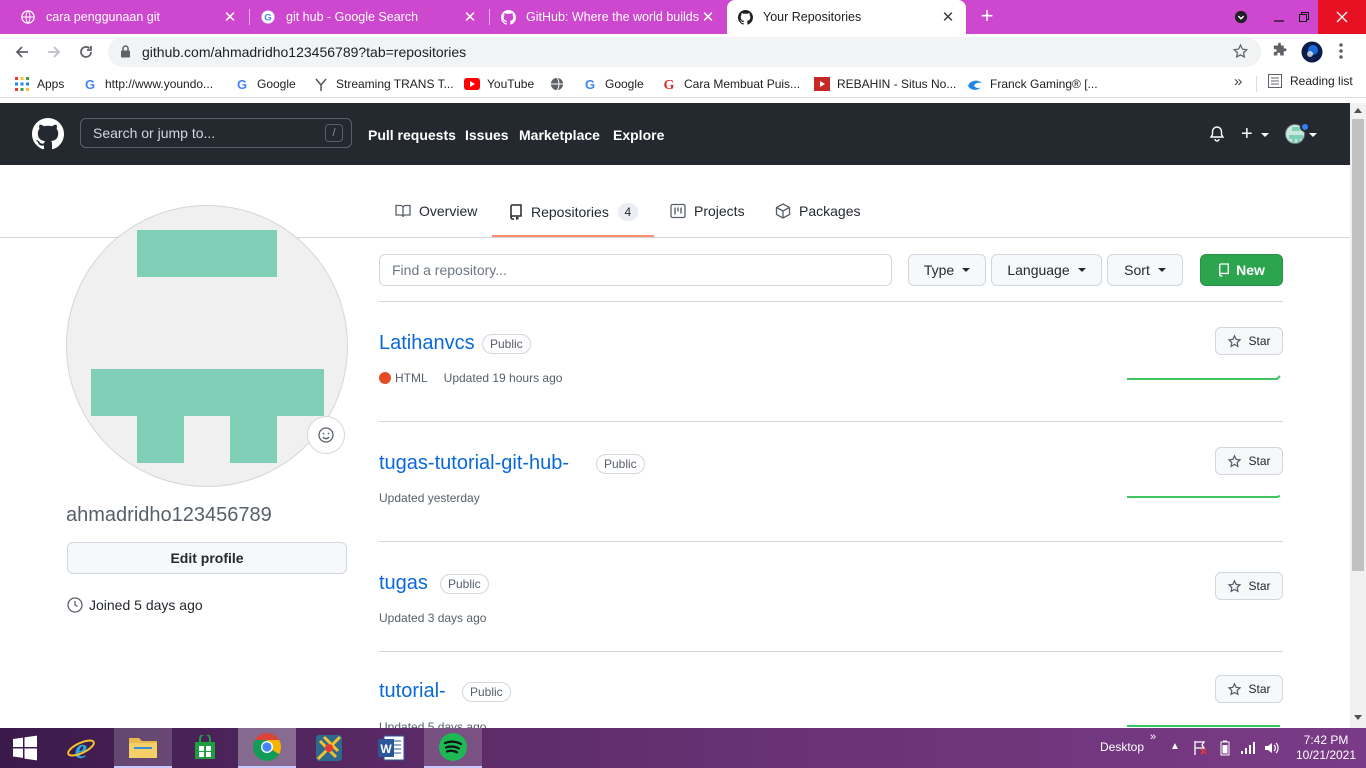 The image size is (1366, 768). What do you see at coordinates (1326, 740) in the screenshot?
I see `clock-time: 7:42 PM` at bounding box center [1326, 740].